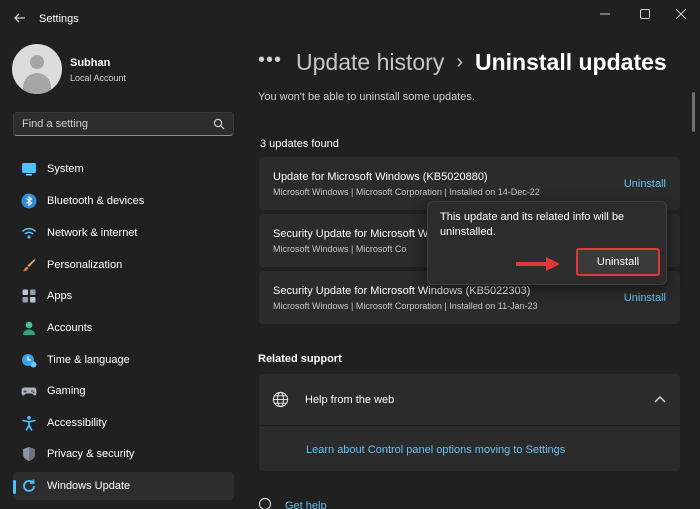 Image resolution: width=700 pixels, height=509 pixels. I want to click on close-button, so click(679, 14).